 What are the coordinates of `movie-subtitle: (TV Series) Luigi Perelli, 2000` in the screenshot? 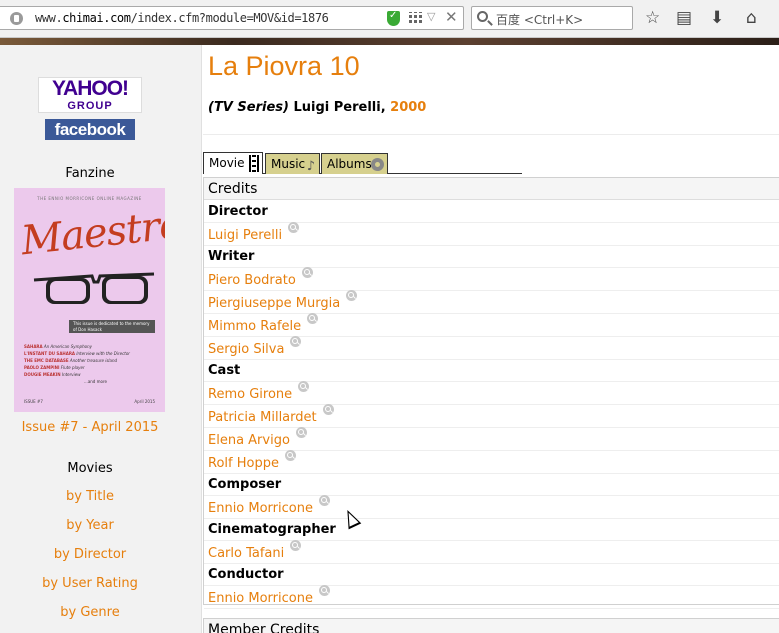 It's located at (317, 107).